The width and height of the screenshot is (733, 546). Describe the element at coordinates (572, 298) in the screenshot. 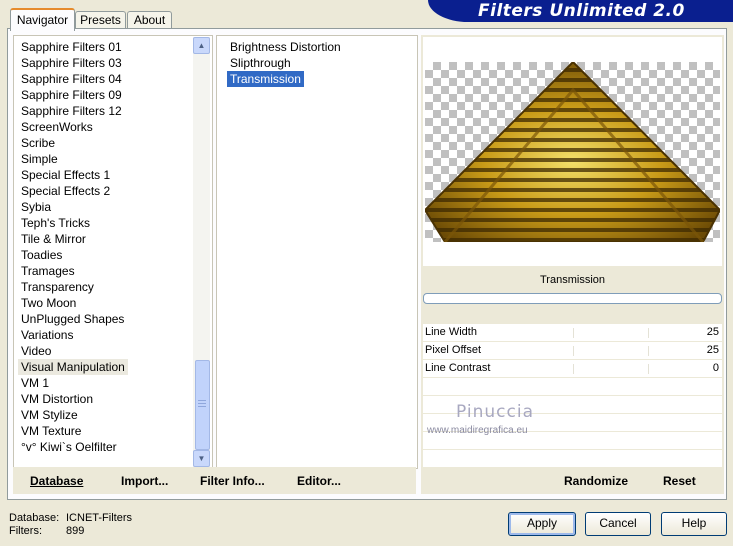

I see `progress-bar` at that location.